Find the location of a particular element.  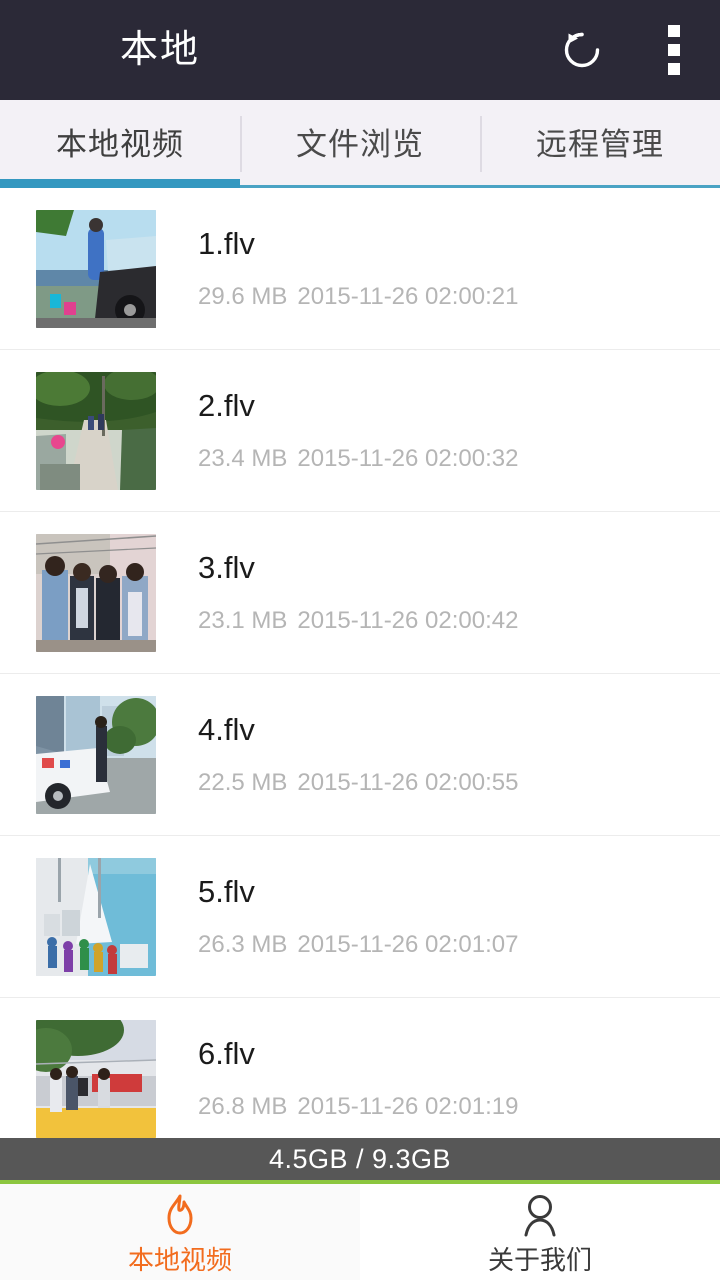

file-info: 1.flv 29.6 MB 2015-11-26 02:00:21 is located at coordinates (358, 268).